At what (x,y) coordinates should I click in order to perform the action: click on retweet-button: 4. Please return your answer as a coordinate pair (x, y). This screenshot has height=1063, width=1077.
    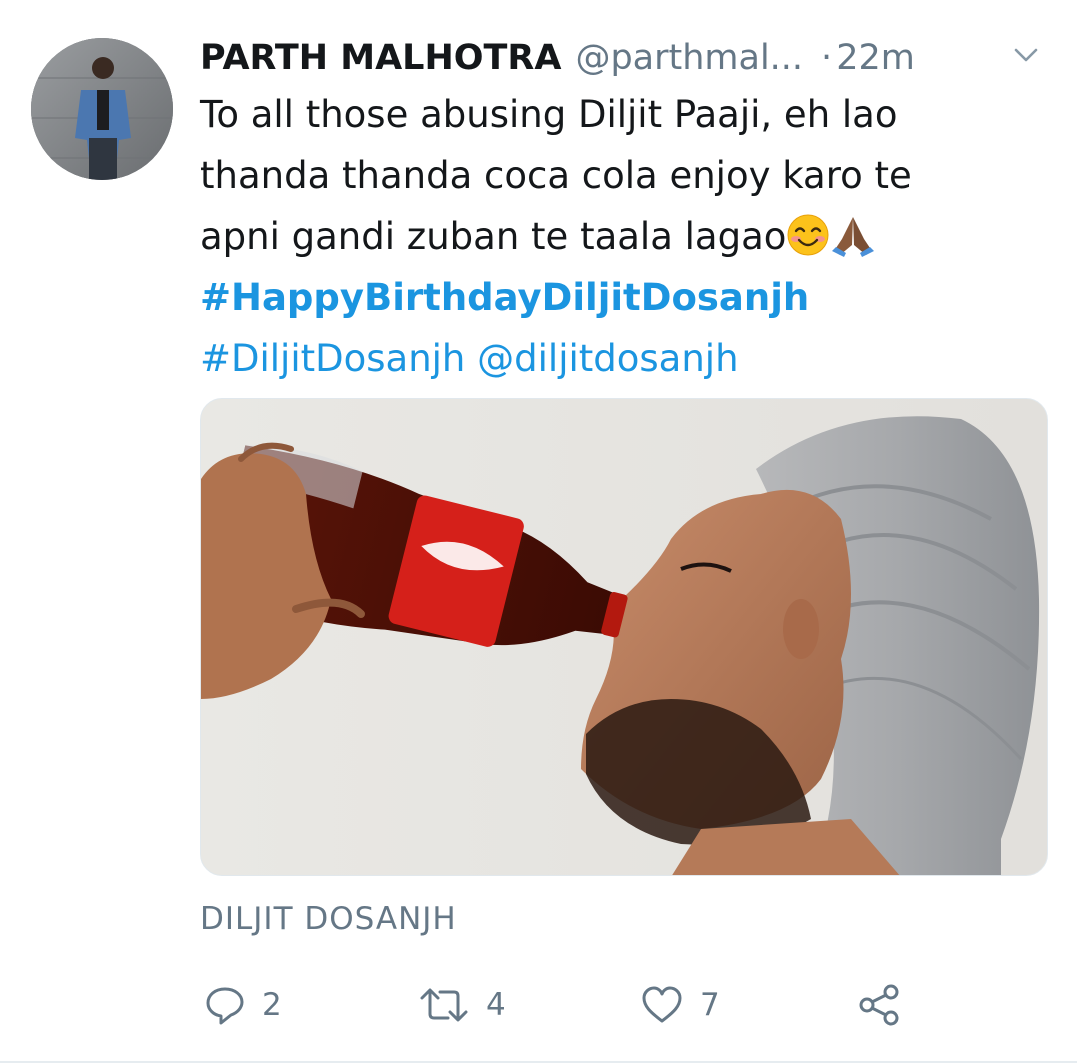
    Looking at the image, I should click on (462, 1005).